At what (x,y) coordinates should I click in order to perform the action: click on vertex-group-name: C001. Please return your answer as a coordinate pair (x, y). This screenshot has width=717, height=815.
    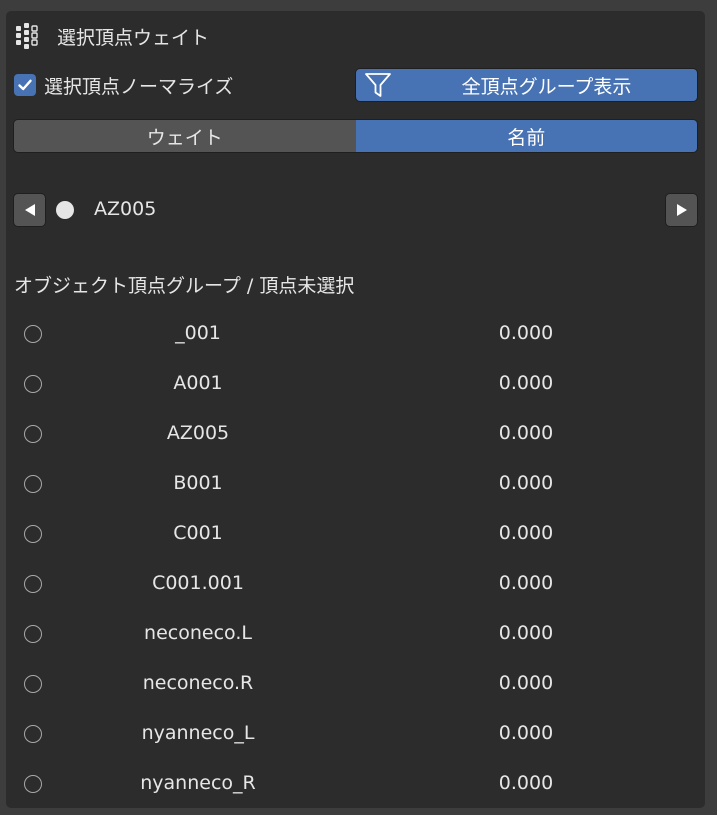
    Looking at the image, I should click on (198, 533).